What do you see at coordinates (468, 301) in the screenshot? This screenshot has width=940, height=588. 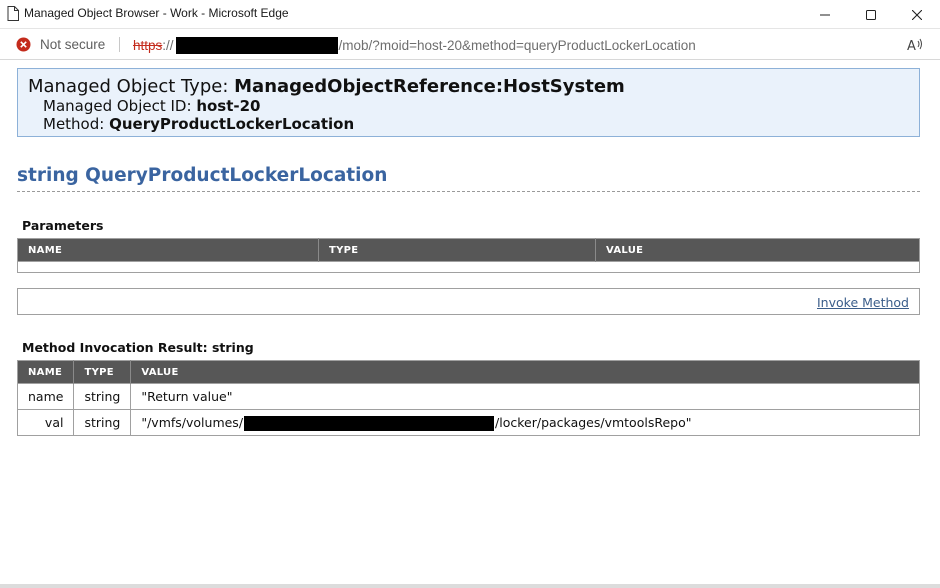 I see `invoke-panel: Invoke Method` at bounding box center [468, 301].